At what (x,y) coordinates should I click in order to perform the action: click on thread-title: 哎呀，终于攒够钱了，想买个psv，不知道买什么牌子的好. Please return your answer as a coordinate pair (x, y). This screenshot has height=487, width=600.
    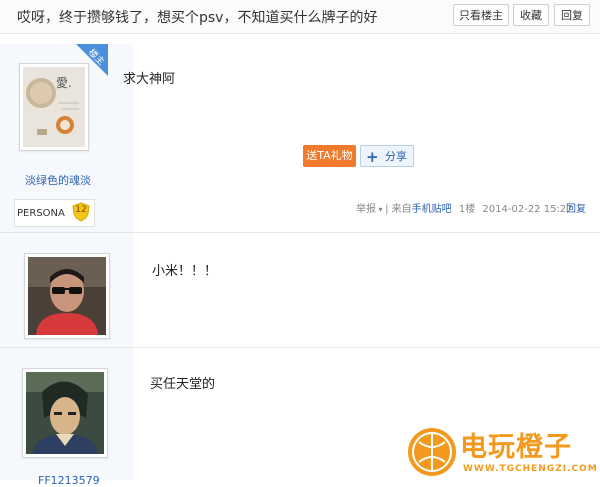
    Looking at the image, I should click on (197, 18).